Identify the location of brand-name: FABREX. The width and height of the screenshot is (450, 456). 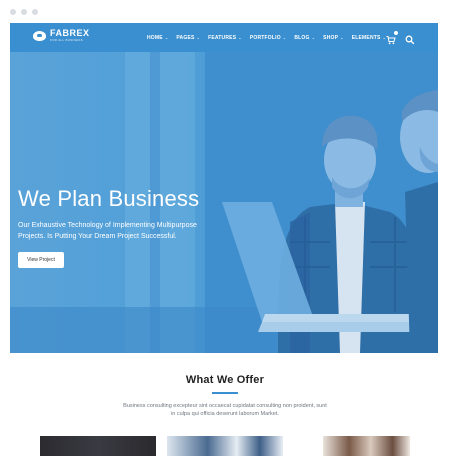
(70, 33).